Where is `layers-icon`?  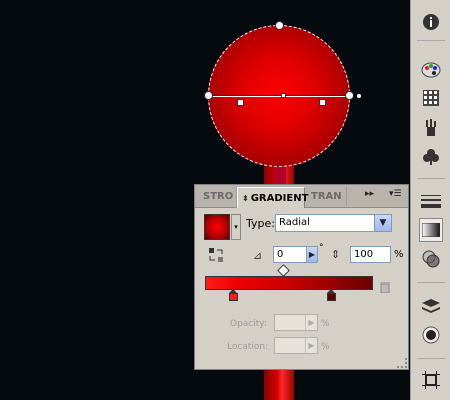
layers-icon is located at coordinates (431, 306).